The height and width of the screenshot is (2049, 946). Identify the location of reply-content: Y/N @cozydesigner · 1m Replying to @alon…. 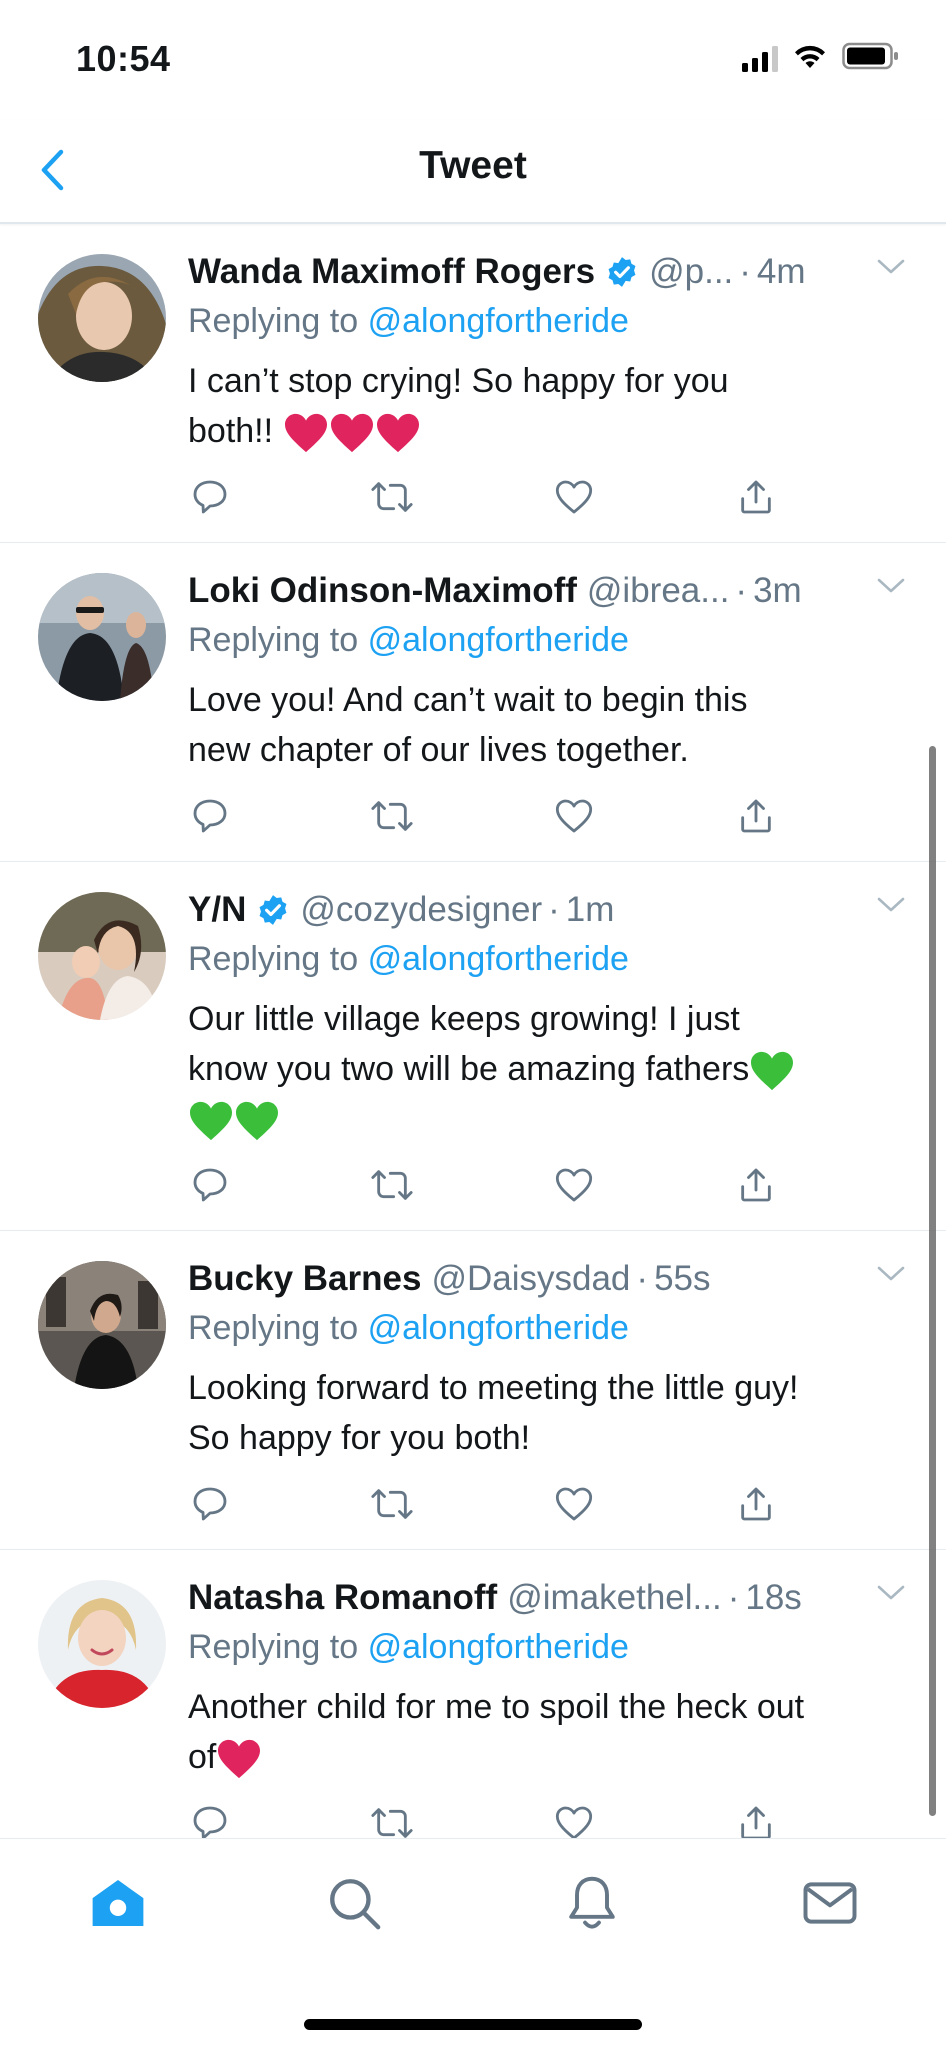
(547, 1015).